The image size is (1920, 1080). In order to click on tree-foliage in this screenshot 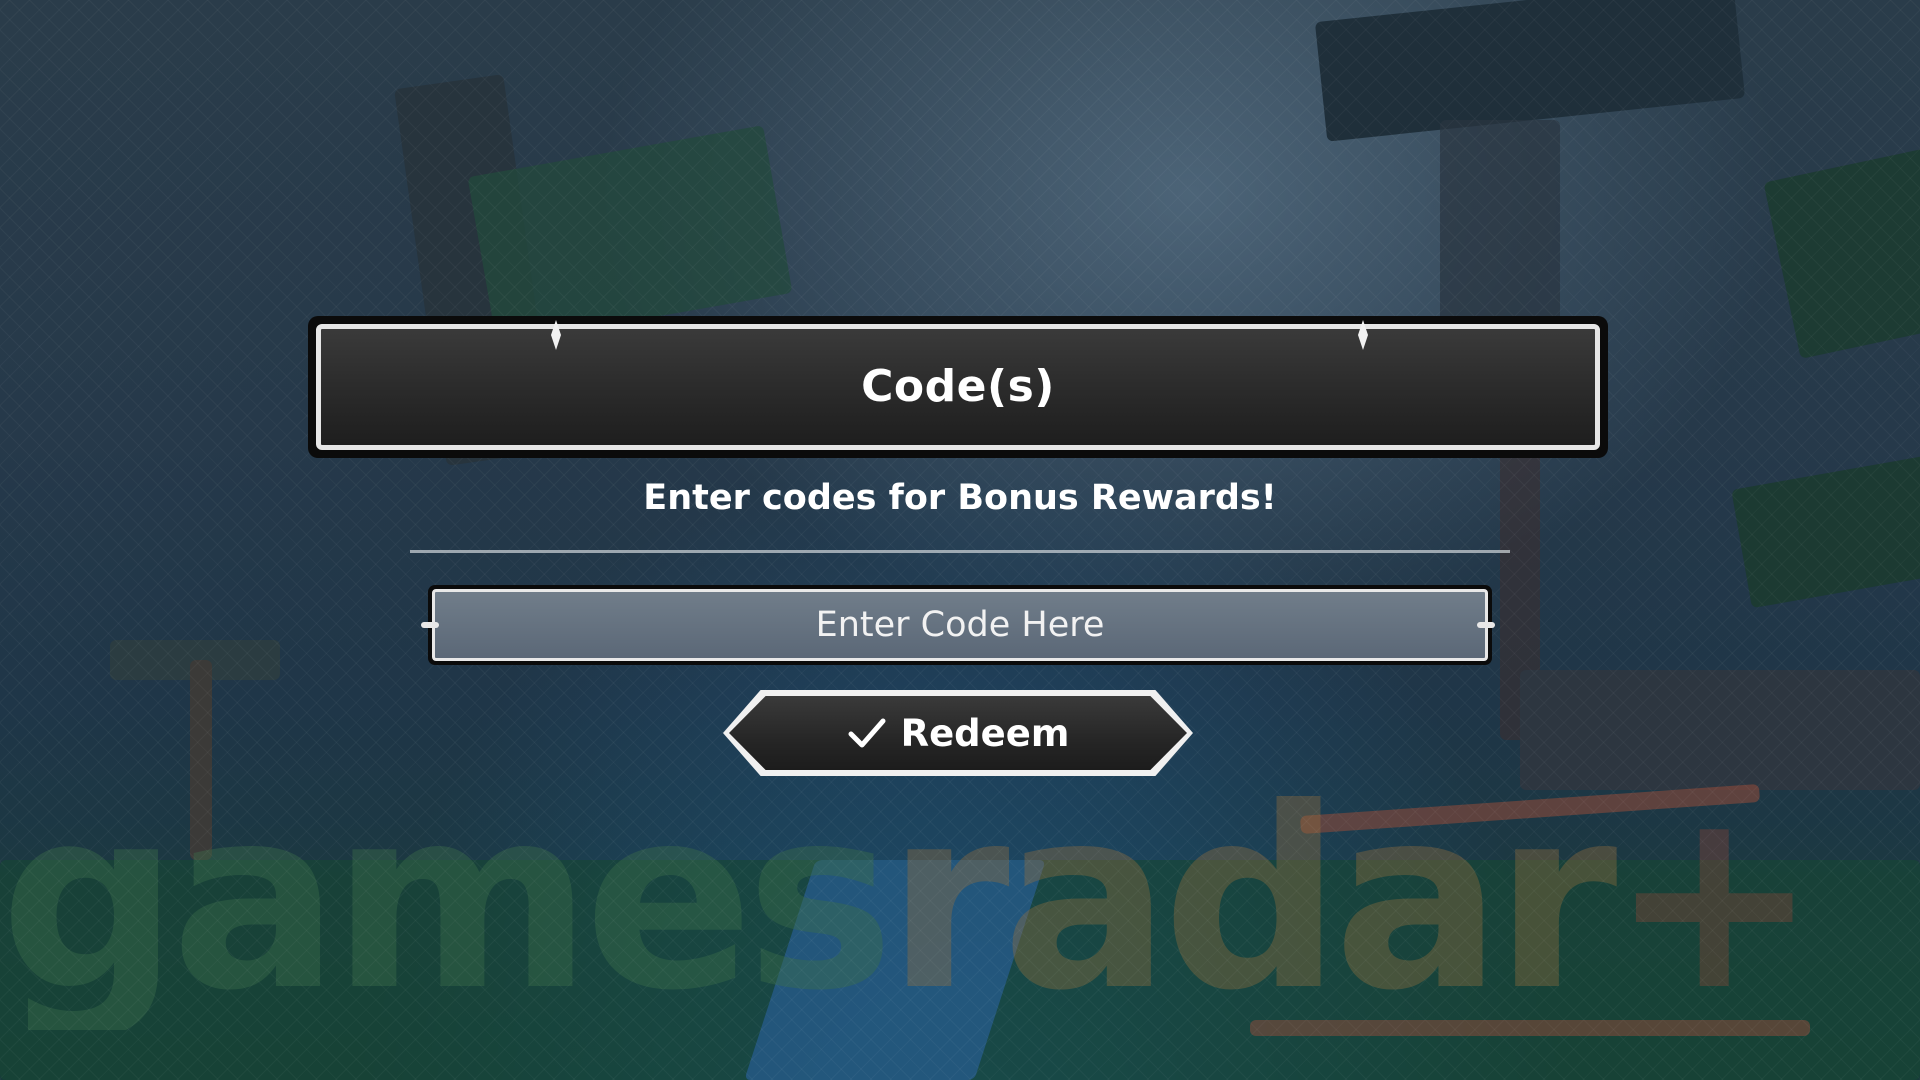, I will do `click(630, 235)`.